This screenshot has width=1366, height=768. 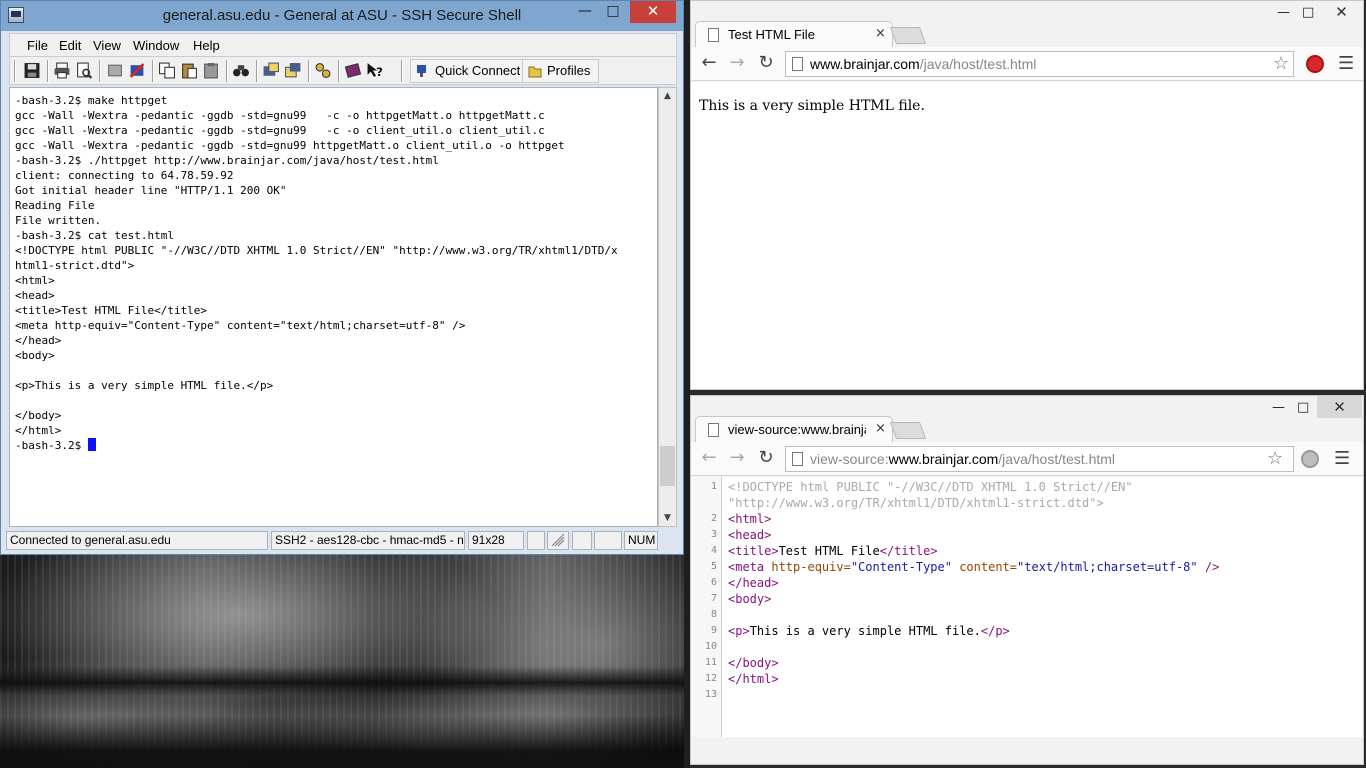 What do you see at coordinates (667, 96) in the screenshot?
I see `scroll-up-arrow: ▲` at bounding box center [667, 96].